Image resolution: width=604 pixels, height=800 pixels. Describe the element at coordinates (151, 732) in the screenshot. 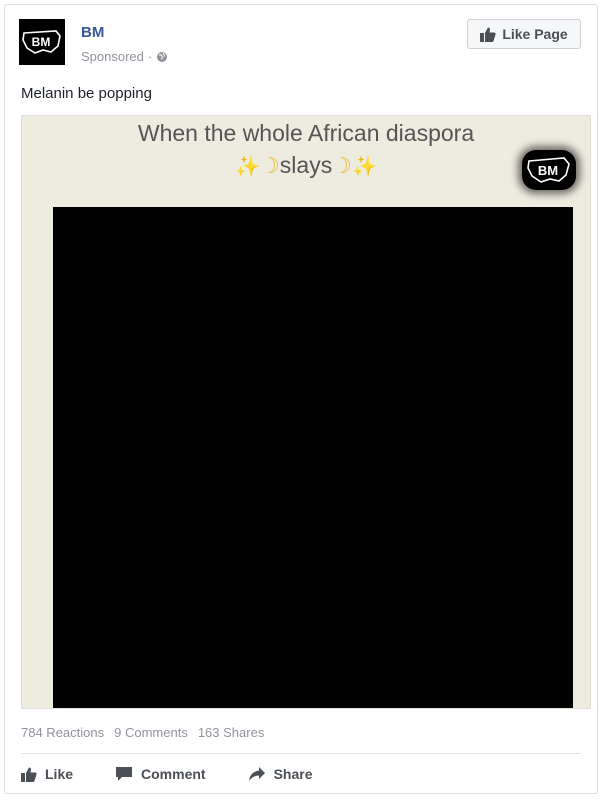

I see `comments-count: 9 Comments` at that location.